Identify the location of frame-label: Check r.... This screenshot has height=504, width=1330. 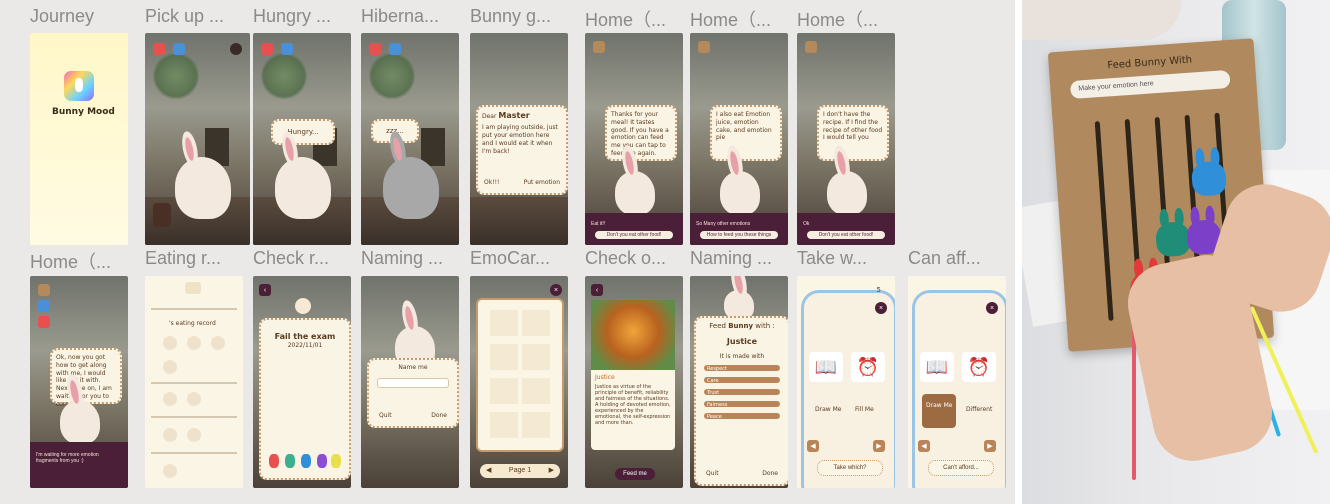
(309, 258).